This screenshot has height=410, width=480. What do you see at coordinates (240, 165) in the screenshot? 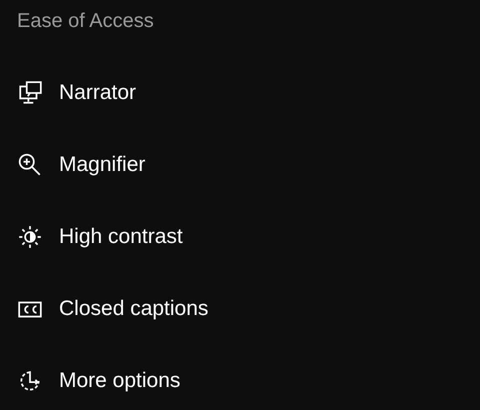
I see `menu-item: Magnifier` at bounding box center [240, 165].